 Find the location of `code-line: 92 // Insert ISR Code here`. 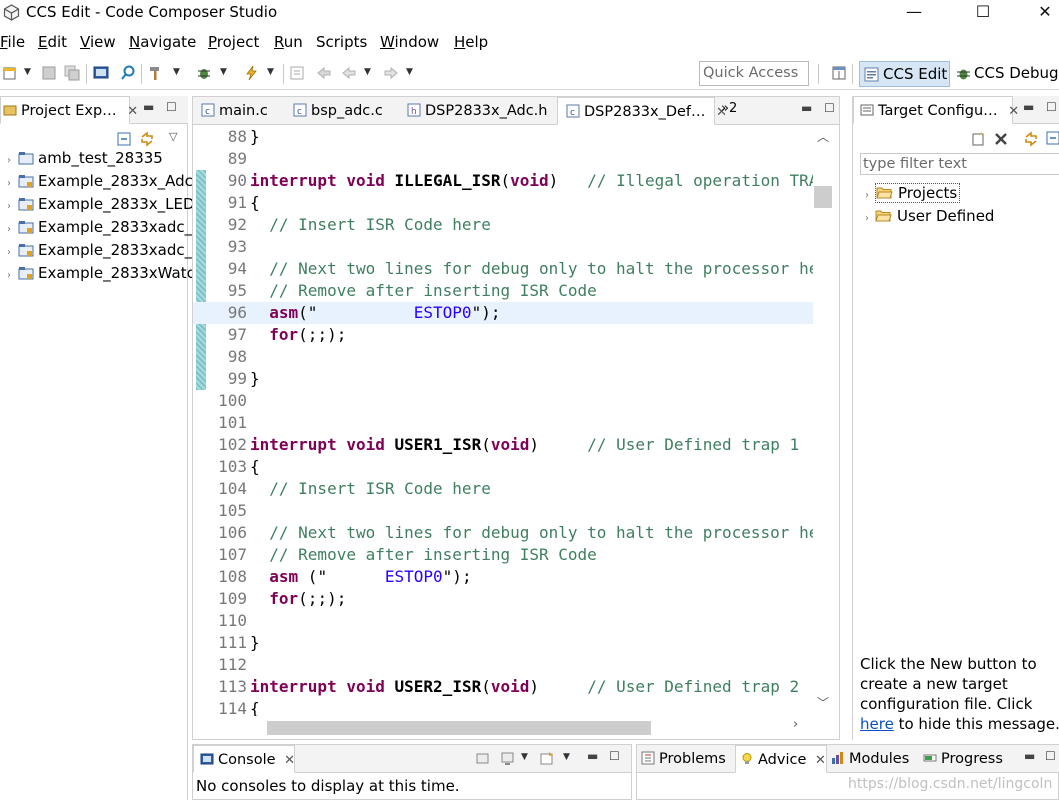

code-line: 92 // Insert ISR Code here is located at coordinates (503, 225).